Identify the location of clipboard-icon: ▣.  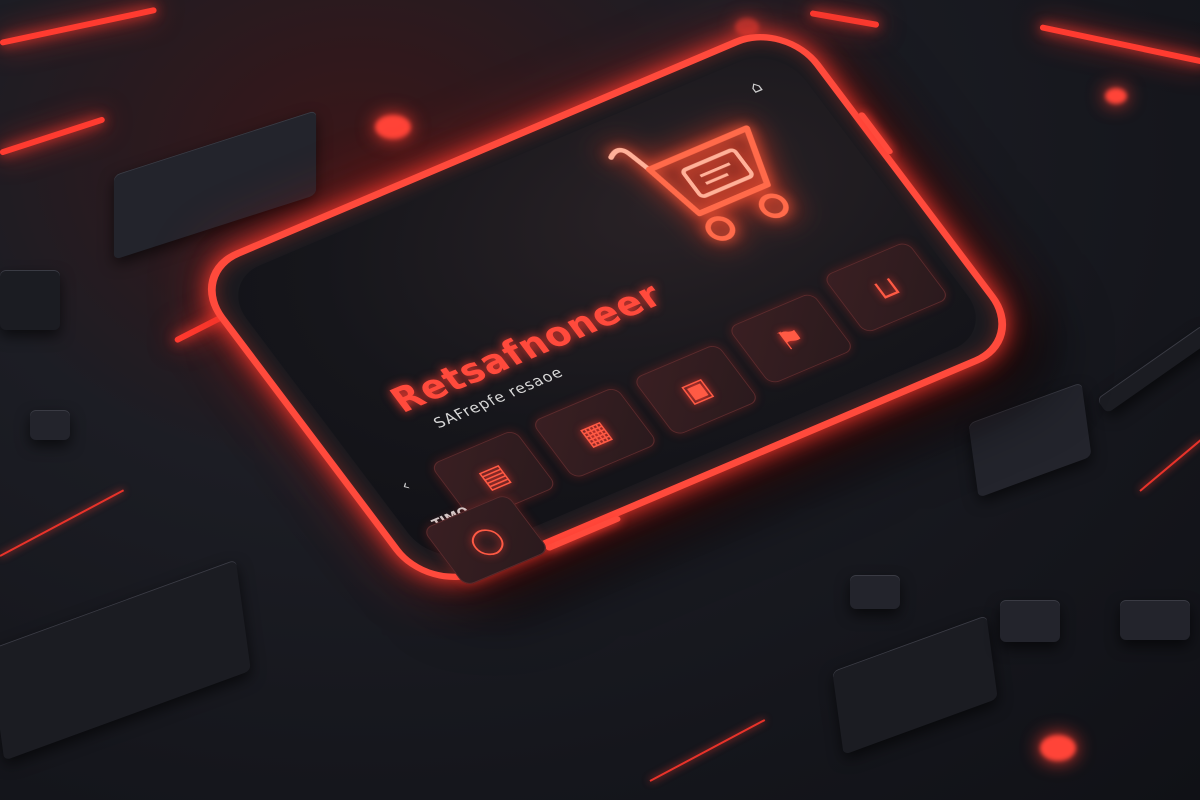
(696, 390).